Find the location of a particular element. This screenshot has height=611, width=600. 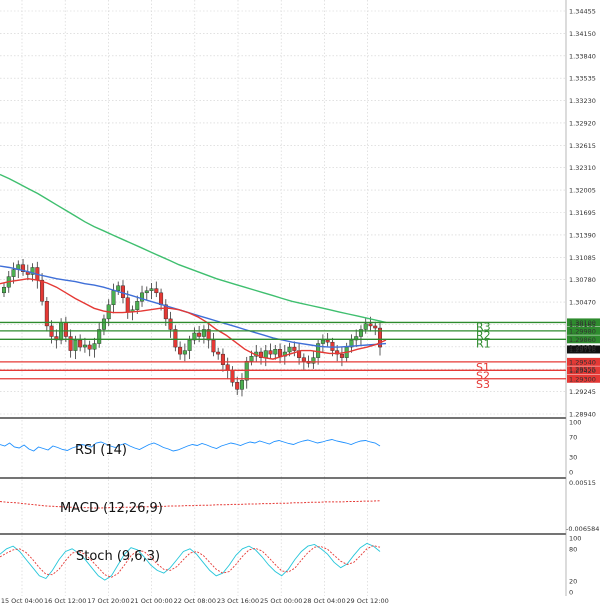

time-tick-label: 17 Oct 20:00 is located at coordinates (108, 601).